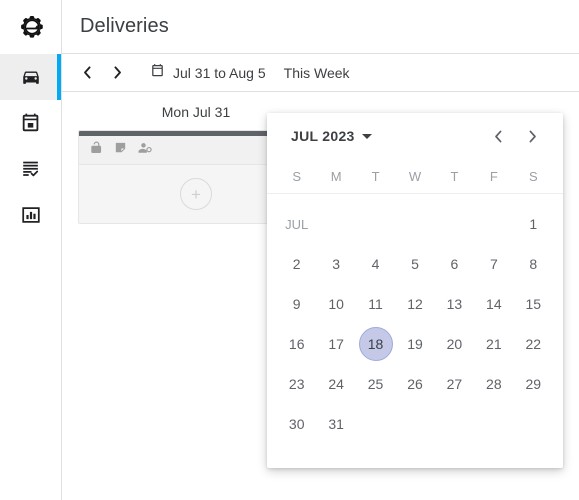 The height and width of the screenshot is (500, 579). Describe the element at coordinates (336, 176) in the screenshot. I see `weekday-label: M` at that location.